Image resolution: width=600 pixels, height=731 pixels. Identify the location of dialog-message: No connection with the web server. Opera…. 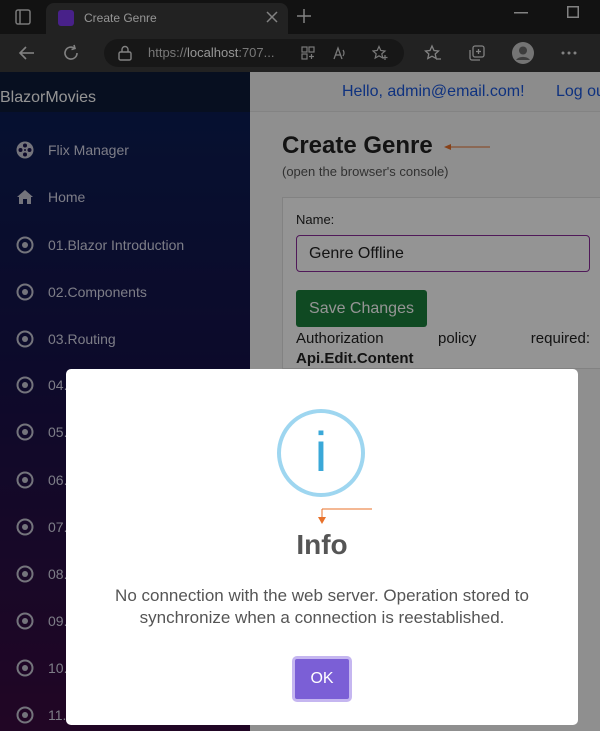
(322, 606).